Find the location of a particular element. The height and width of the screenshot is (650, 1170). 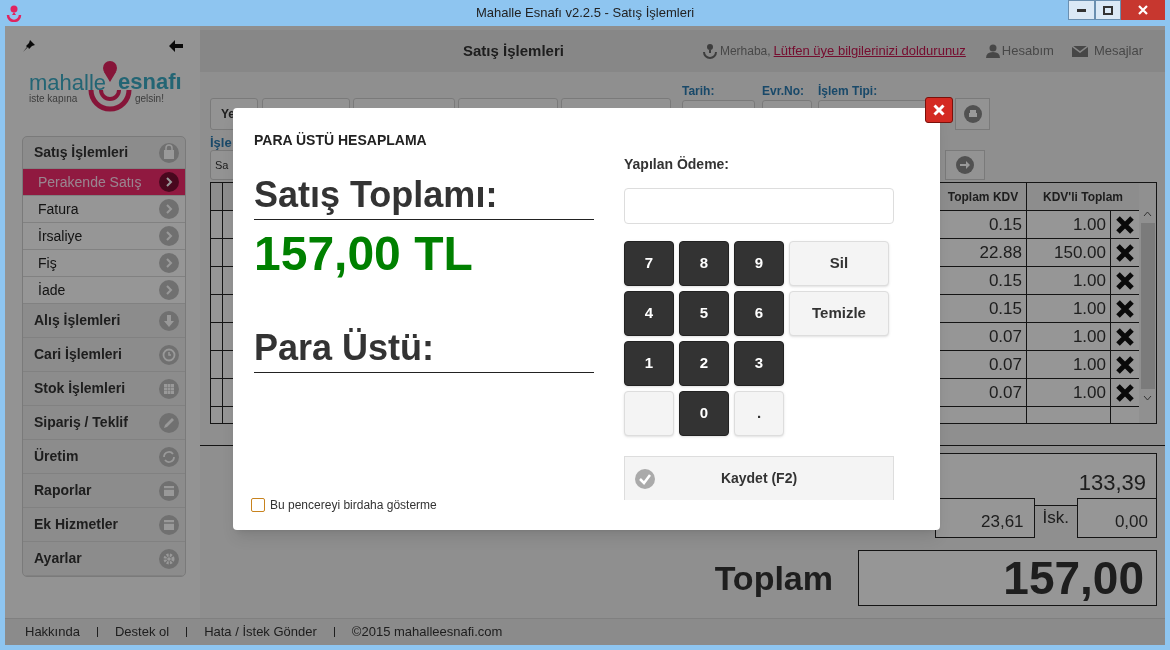

scroll-down-icon is located at coordinates (1147, 398).